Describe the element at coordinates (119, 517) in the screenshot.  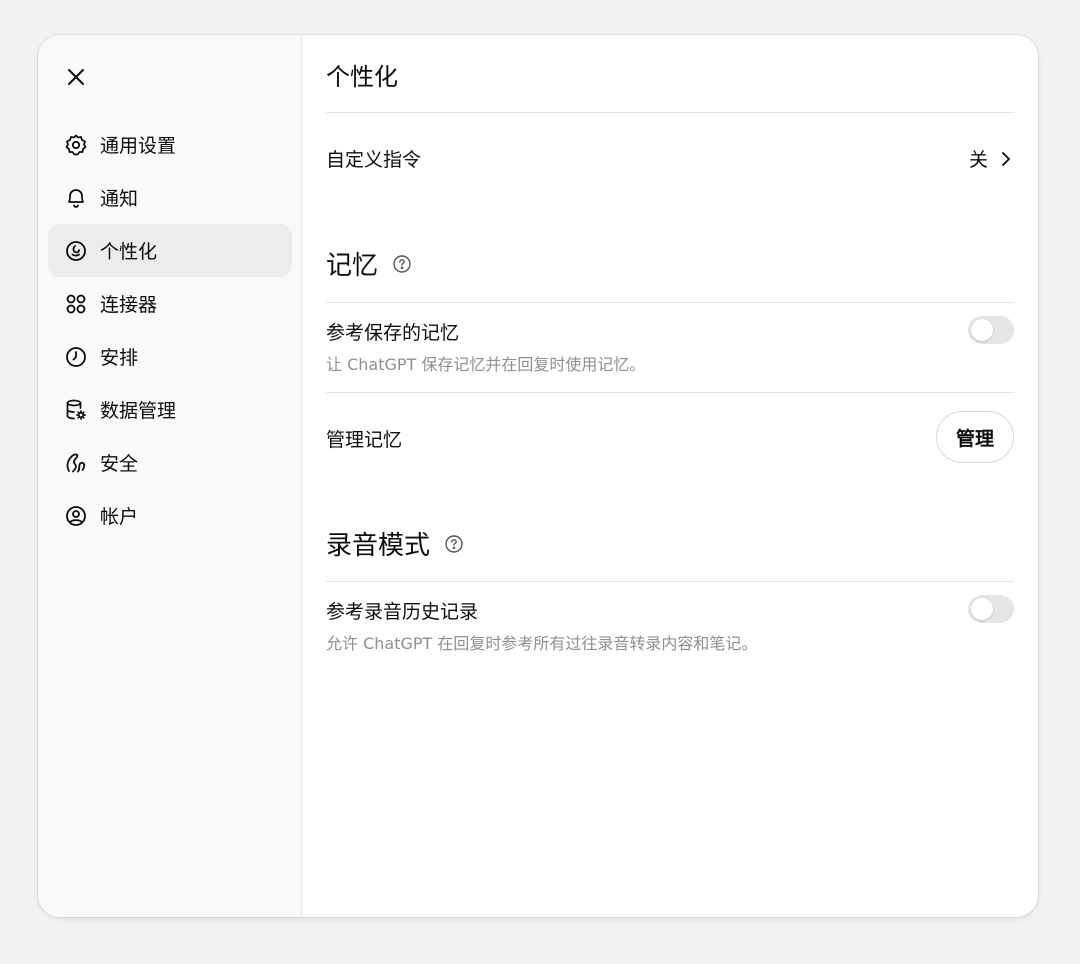
I see `sidebar-item-label: 帐户` at that location.